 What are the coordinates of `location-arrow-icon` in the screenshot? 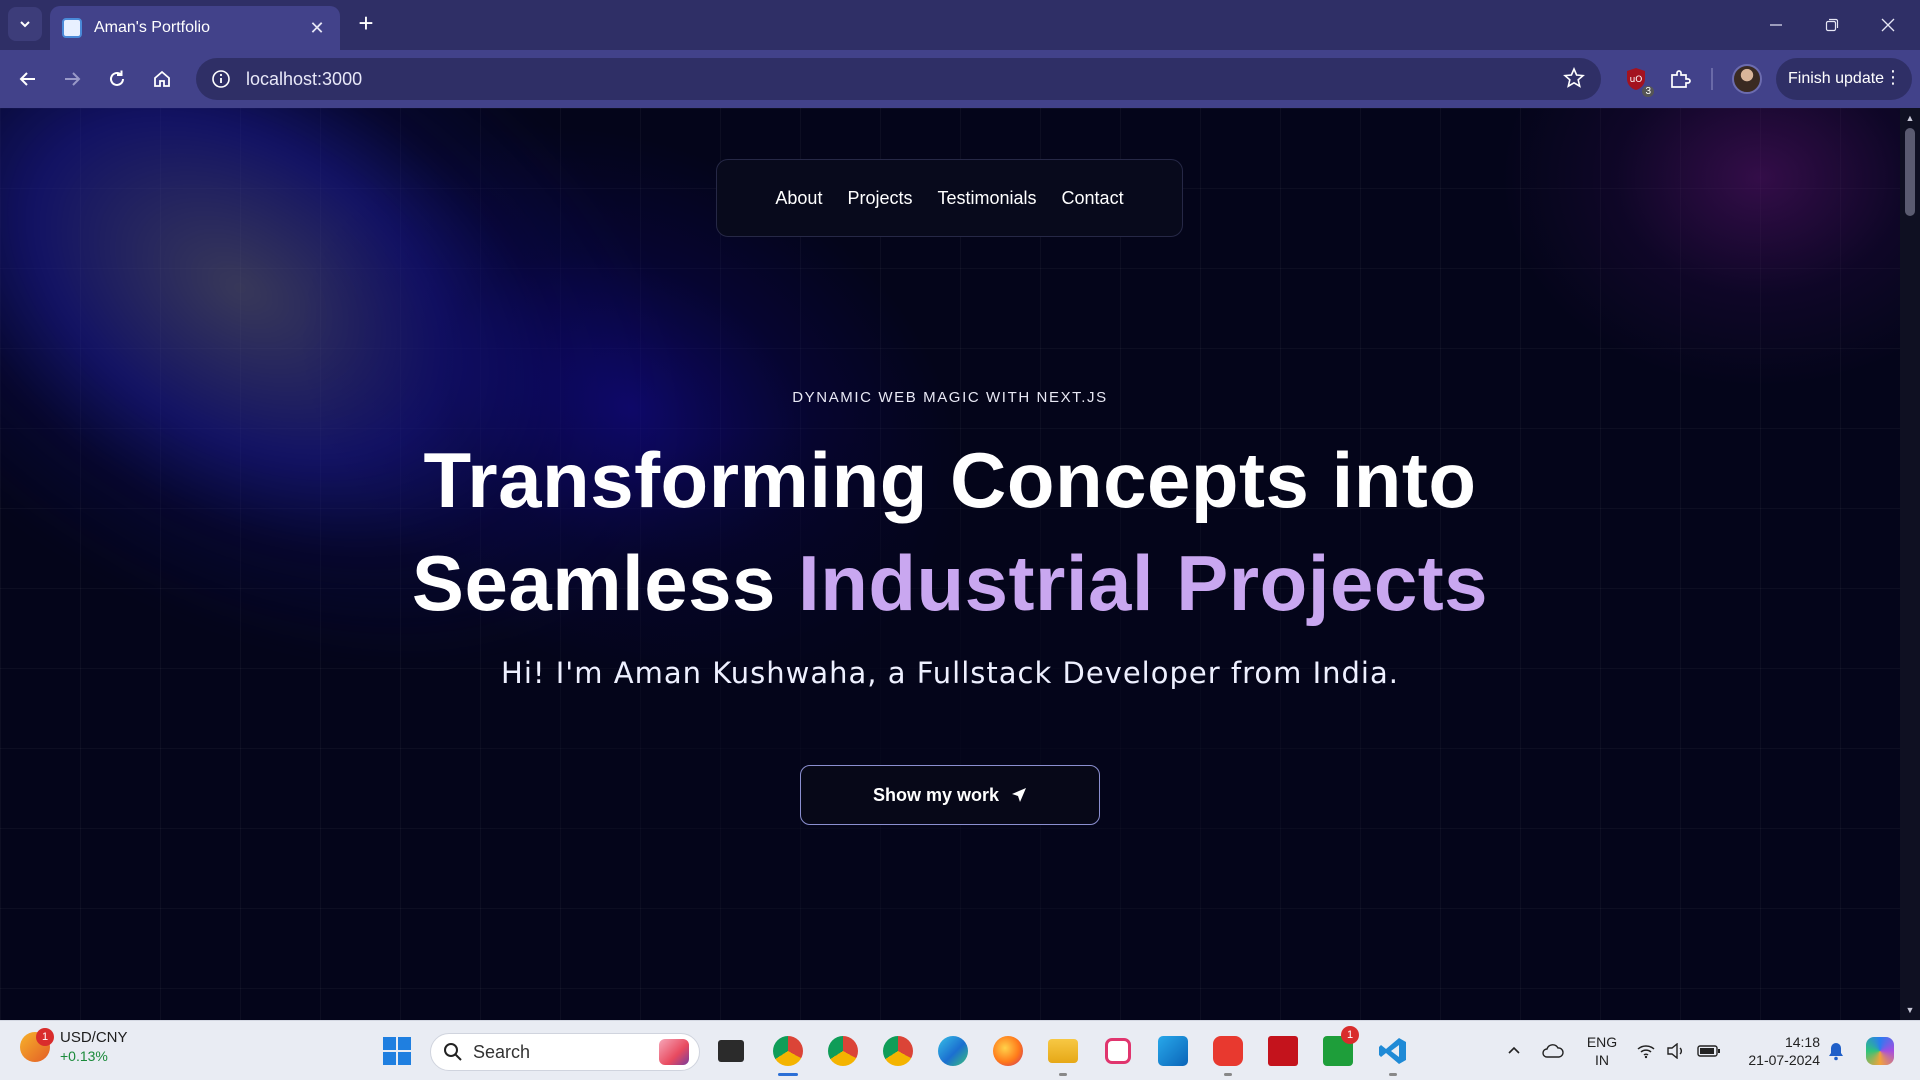 It's located at (1019, 795).